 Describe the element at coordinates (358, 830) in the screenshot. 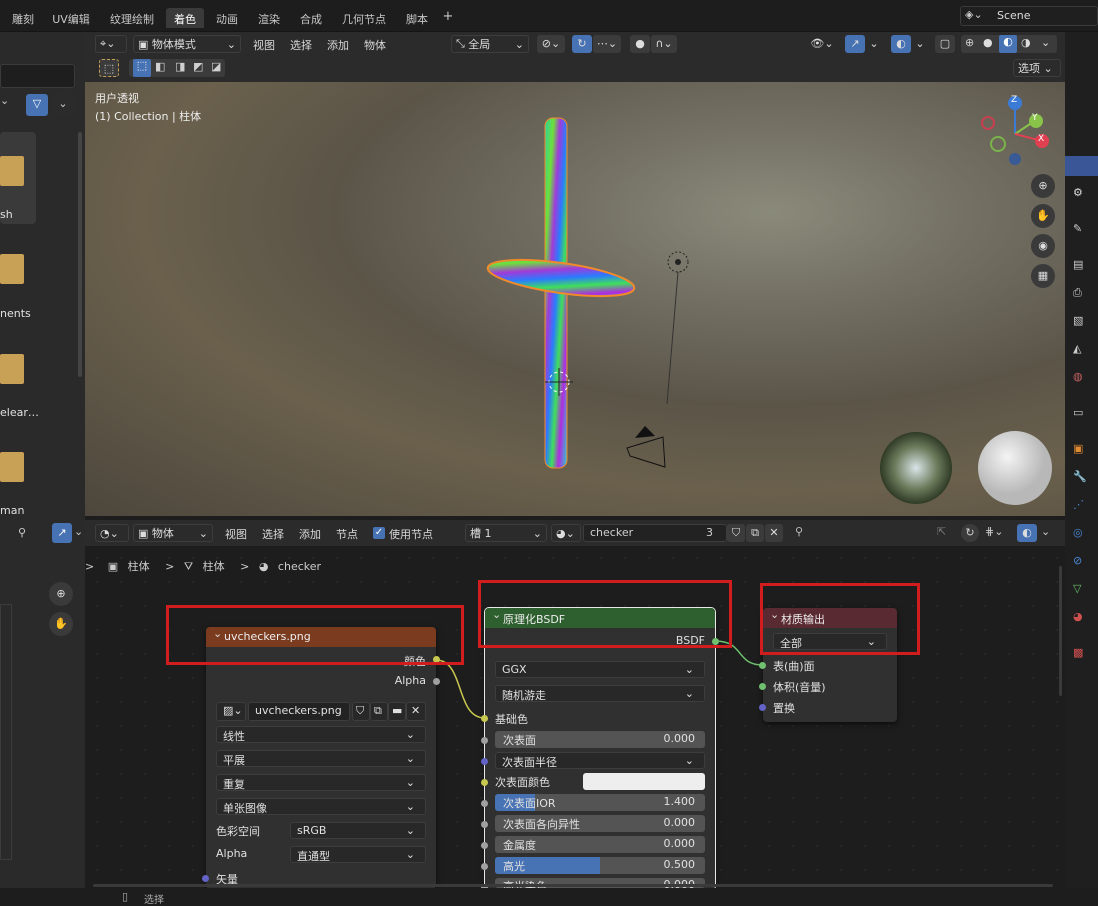

I see `colorspace-dropdown: sRGB ⌄` at that location.